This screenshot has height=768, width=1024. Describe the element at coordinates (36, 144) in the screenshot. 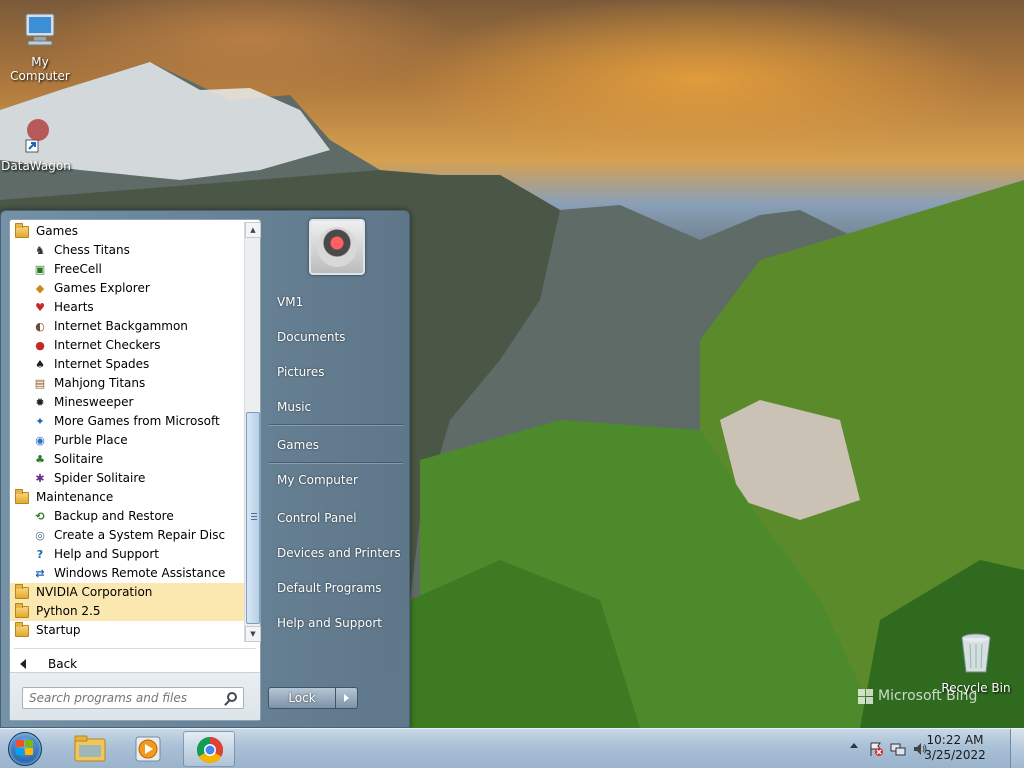

I see `desktop-icon-datawagon: DataWagon` at that location.